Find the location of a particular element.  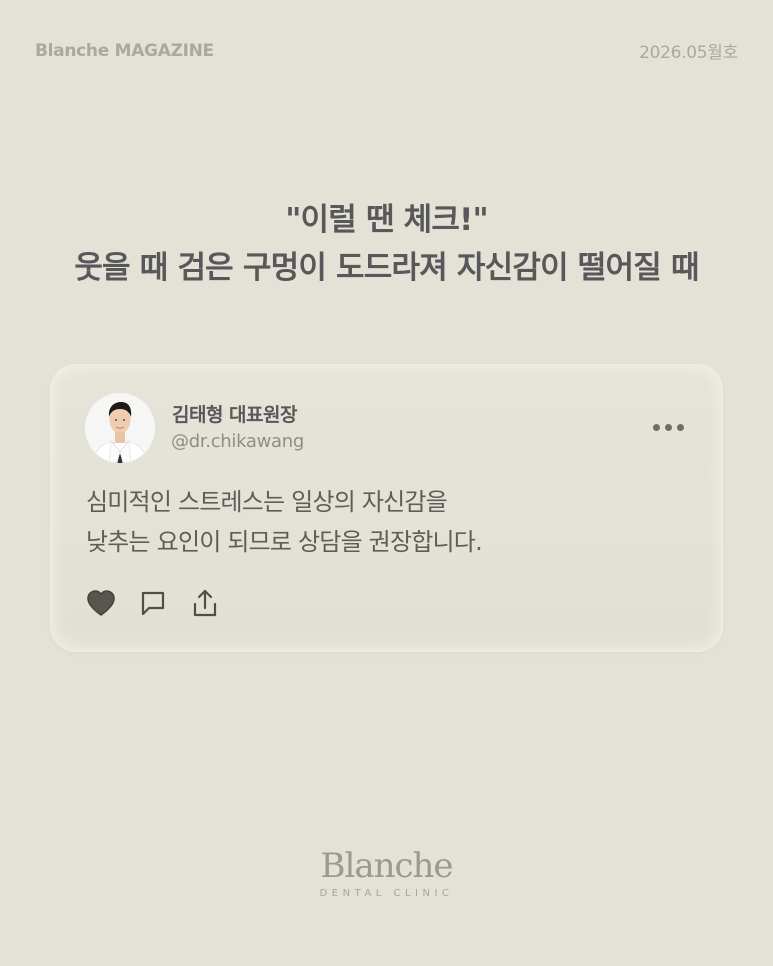

issue-label: 2026.05월호 is located at coordinates (688, 53).